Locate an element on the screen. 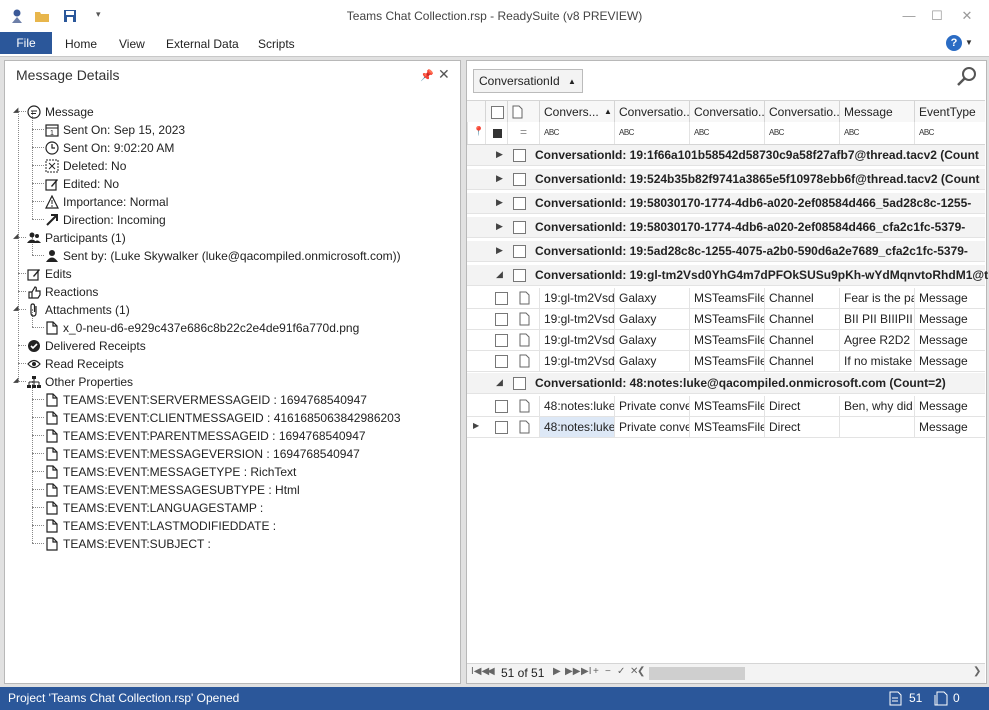 The image size is (989, 710). tree-node: TEAMS:EVENT:SUBJECT : is located at coordinates (128, 543).